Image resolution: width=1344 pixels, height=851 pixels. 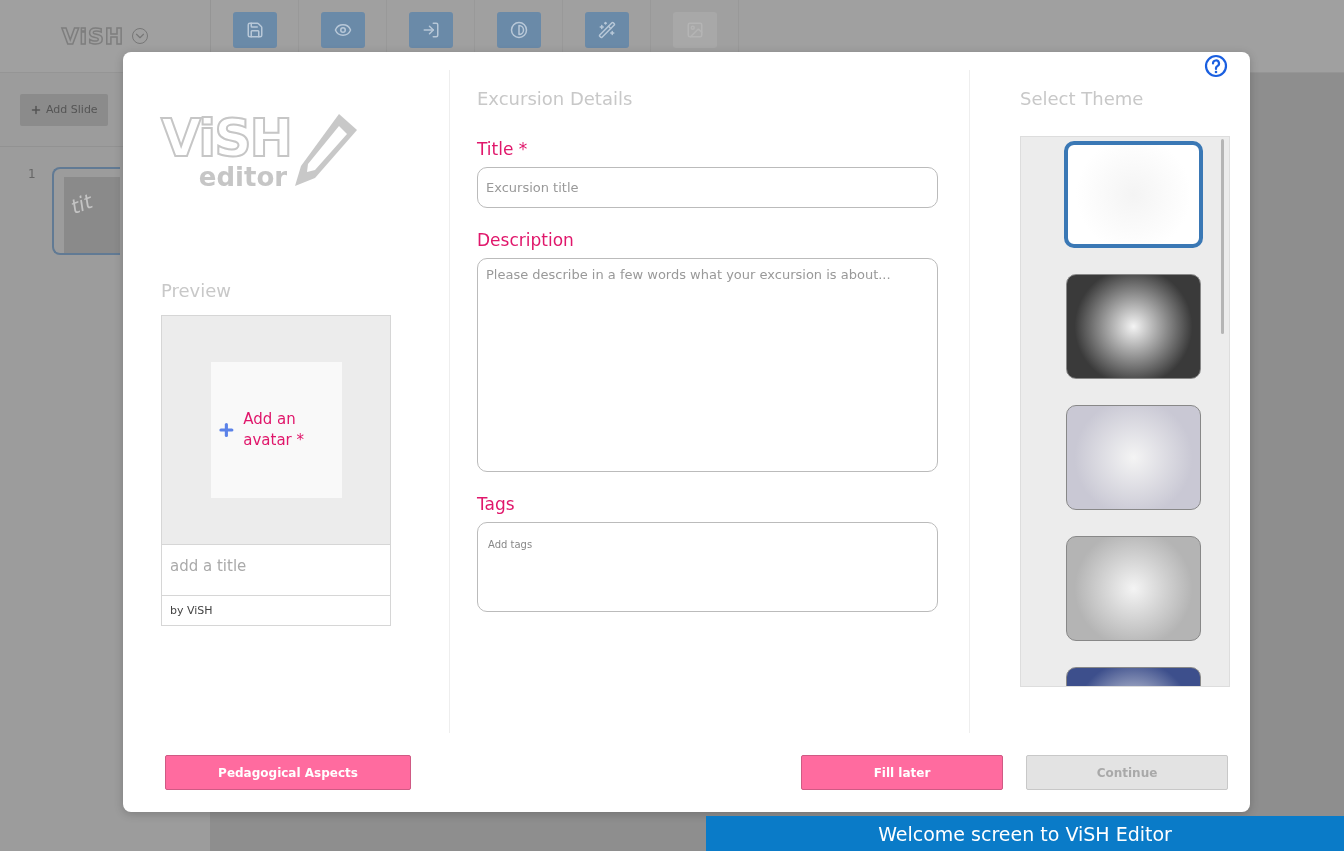 What do you see at coordinates (288, 772) in the screenshot?
I see `dialog-button: Pedagogical Aspects` at bounding box center [288, 772].